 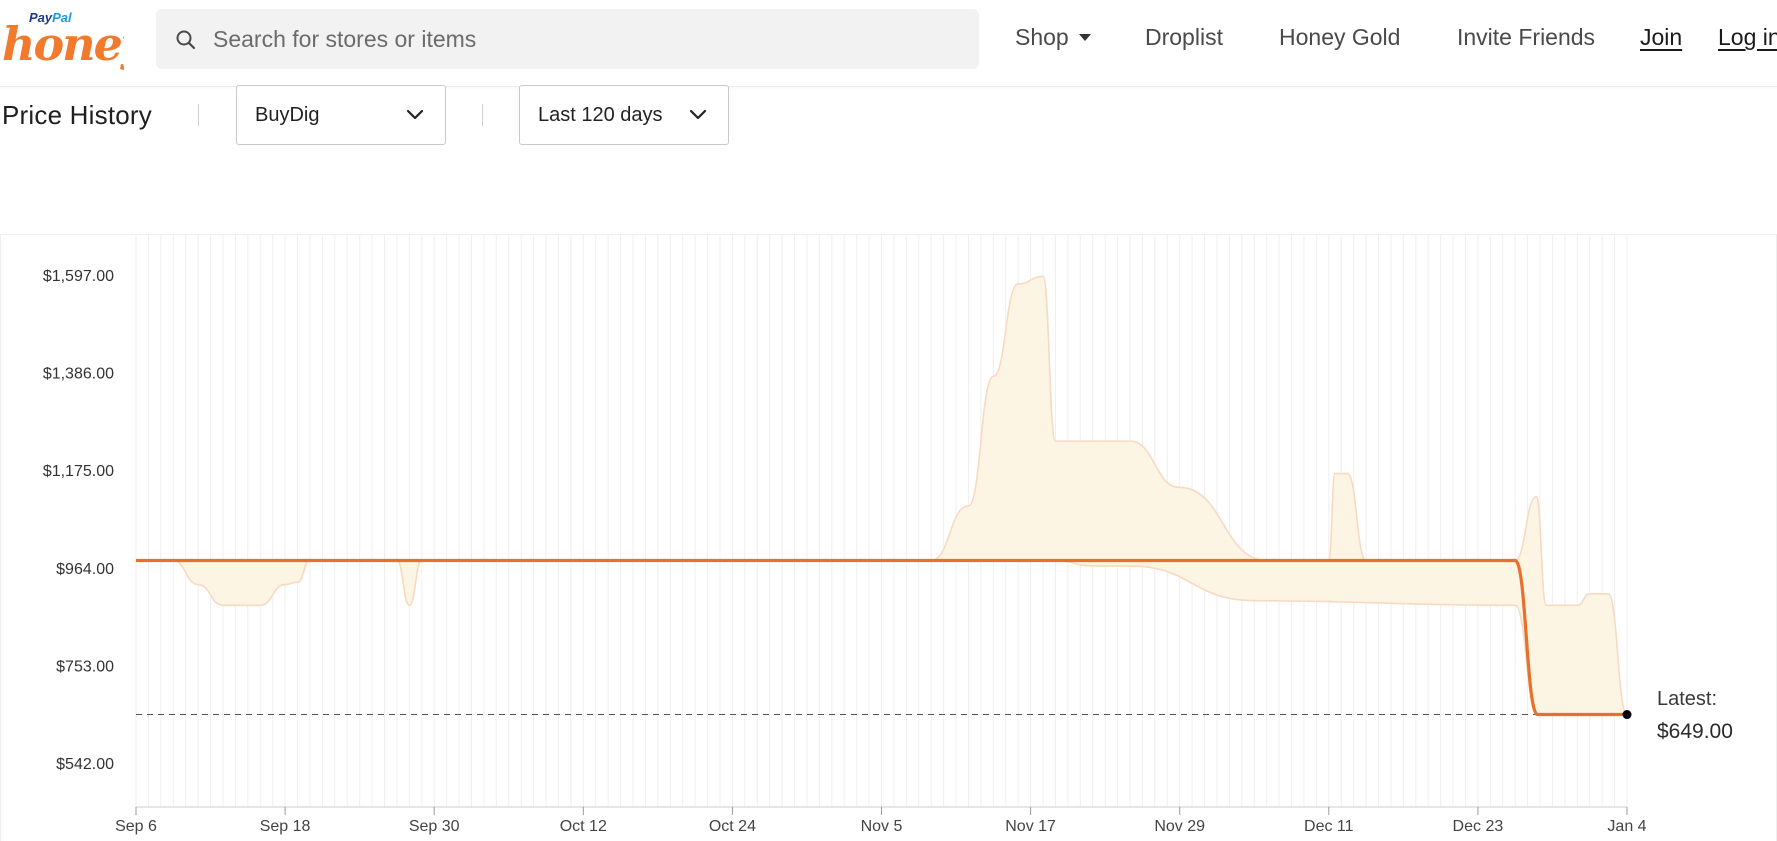 I want to click on search-bar, so click(x=567, y=39).